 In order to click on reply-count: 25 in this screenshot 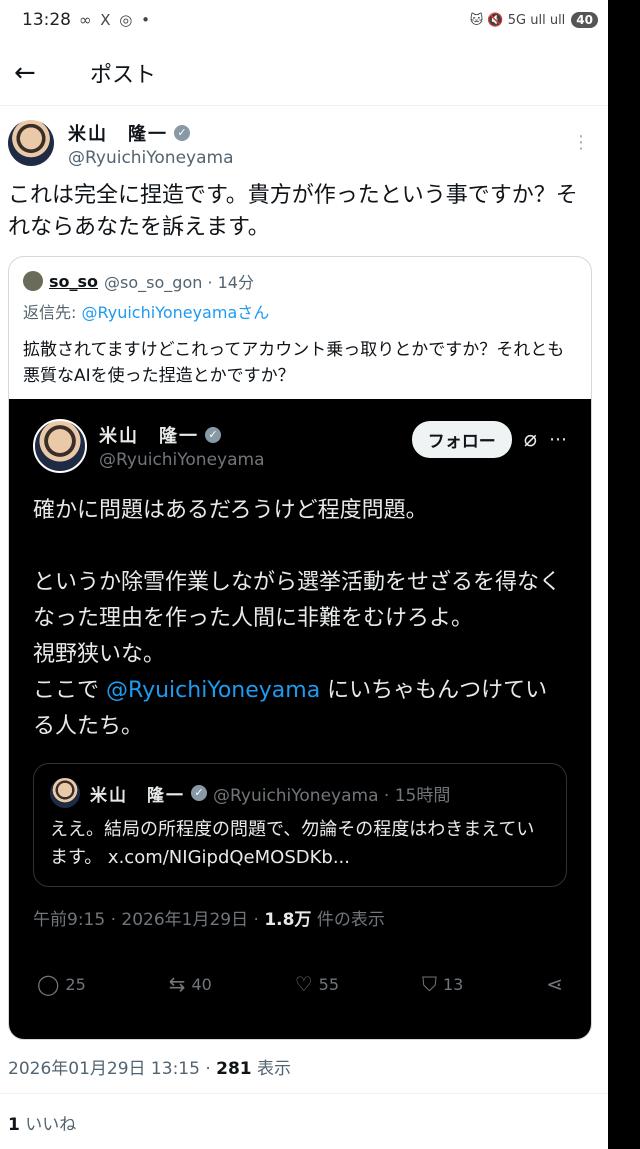, I will do `click(75, 984)`.